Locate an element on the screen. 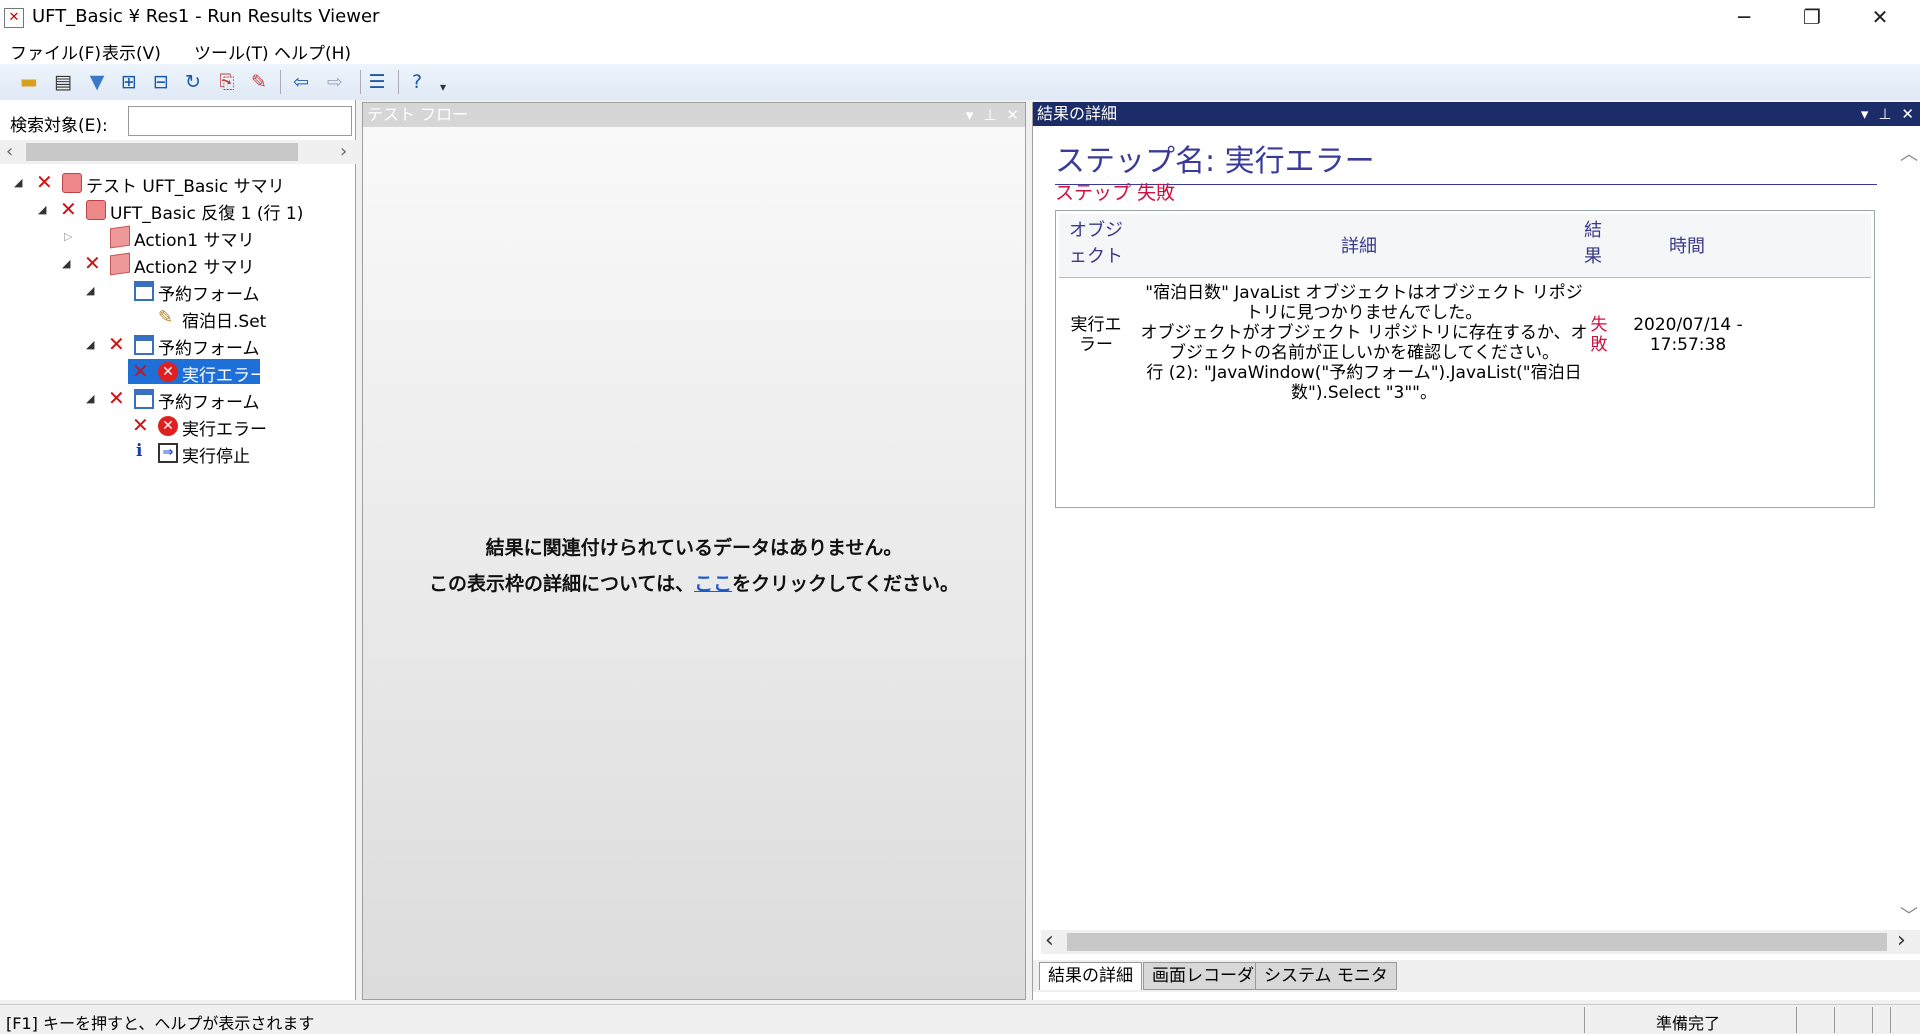 The width and height of the screenshot is (1920, 1034). menu-file: ファイル(F) is located at coordinates (55, 51).